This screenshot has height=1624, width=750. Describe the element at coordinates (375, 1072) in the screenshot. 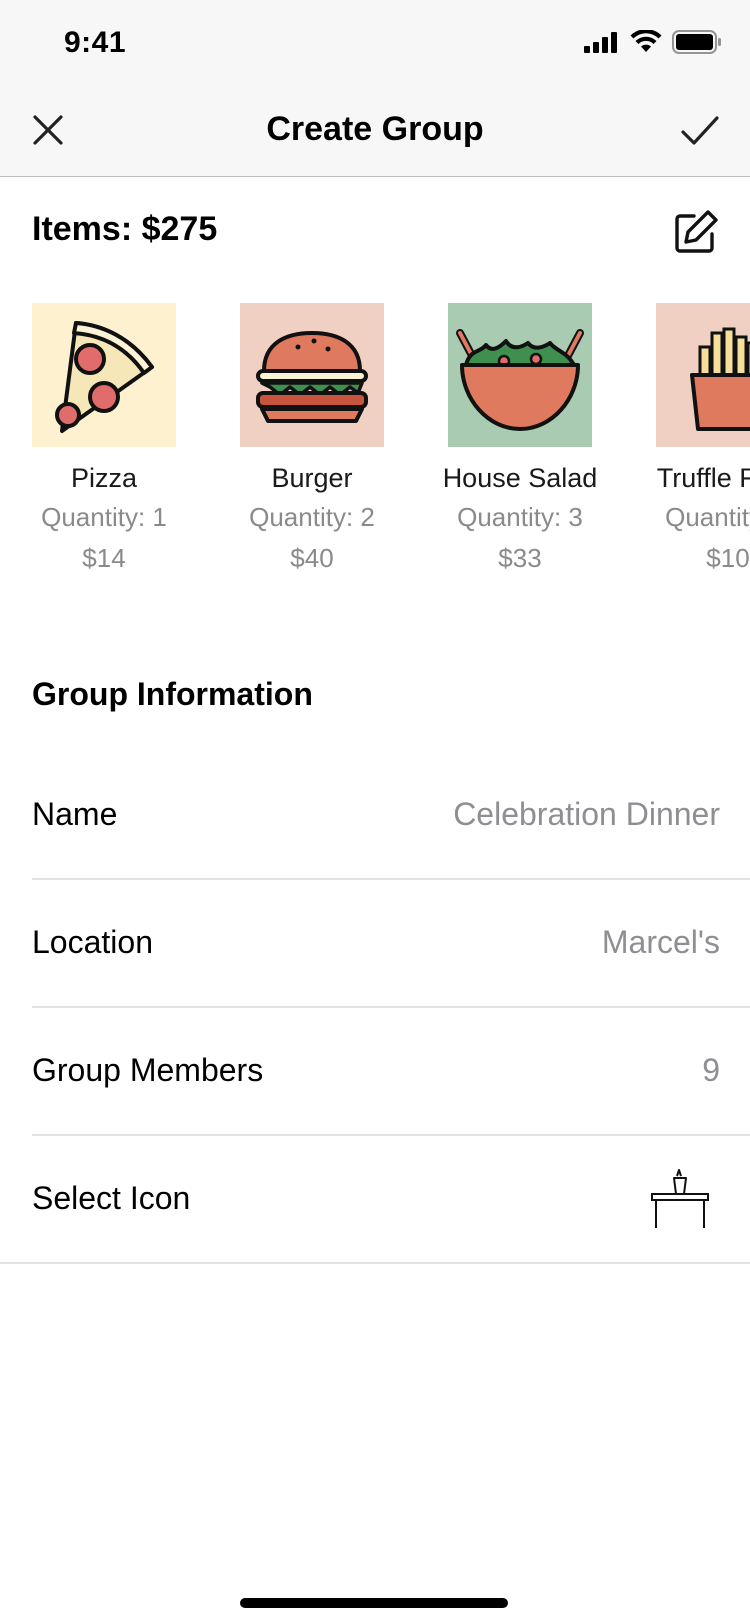

I see `group-members-row: Group Members 9` at that location.